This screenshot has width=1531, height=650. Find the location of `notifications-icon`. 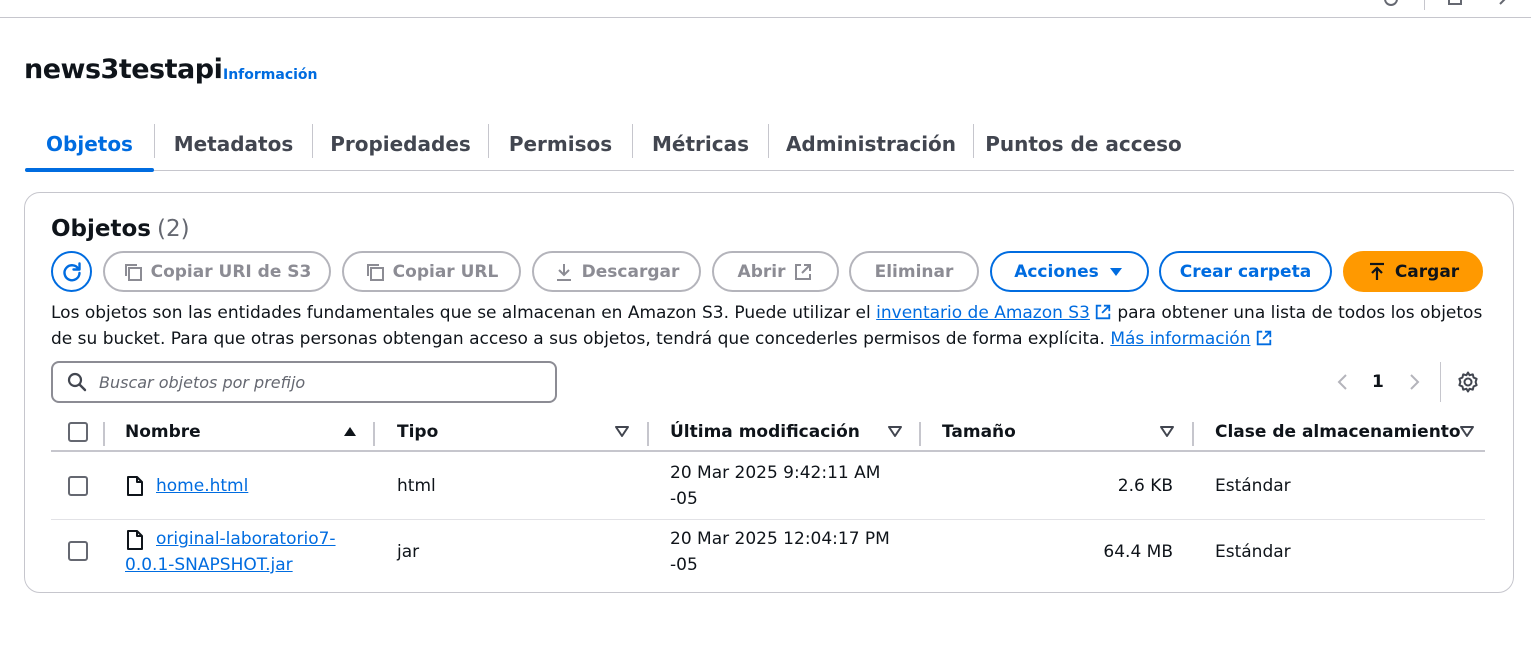

notifications-icon is located at coordinates (1455, 3).